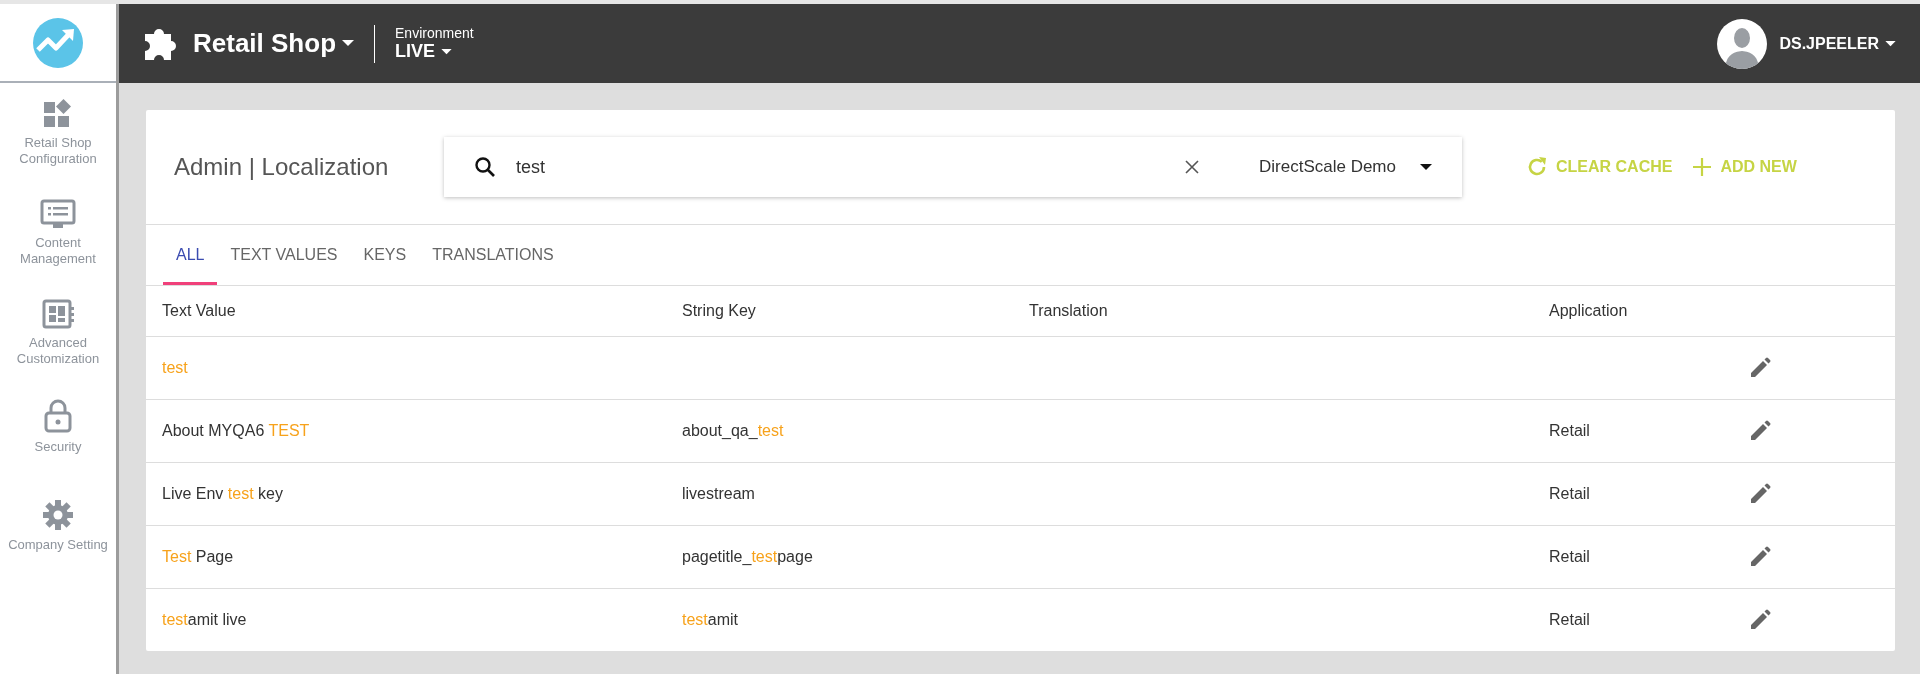  Describe the element at coordinates (493, 256) in the screenshot. I see `tab: TRANSLATIONS` at that location.